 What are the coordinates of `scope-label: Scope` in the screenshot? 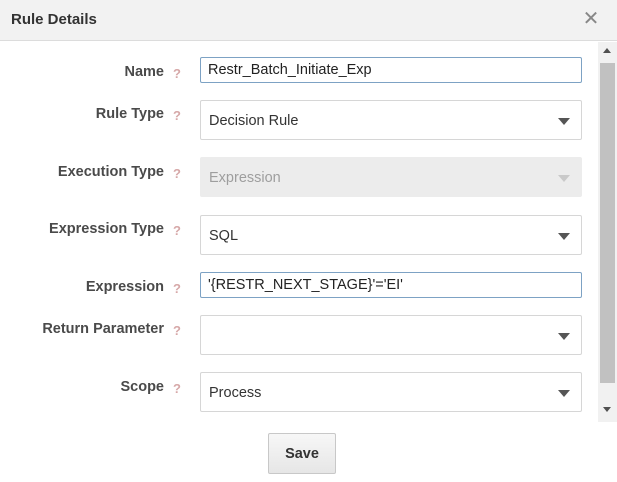 It's located at (142, 387).